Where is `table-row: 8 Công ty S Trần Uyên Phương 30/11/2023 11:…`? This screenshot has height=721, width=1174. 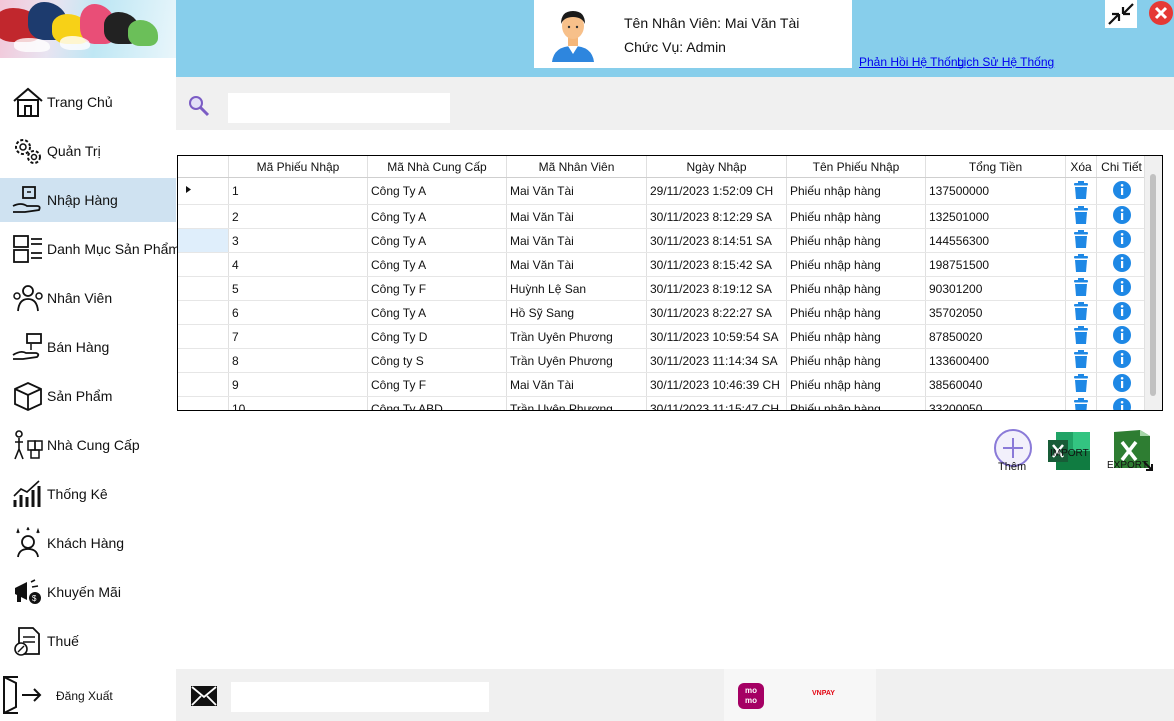
table-row: 8 Công ty S Trần Uyên Phương 30/11/2023 11:… is located at coordinates (662, 360).